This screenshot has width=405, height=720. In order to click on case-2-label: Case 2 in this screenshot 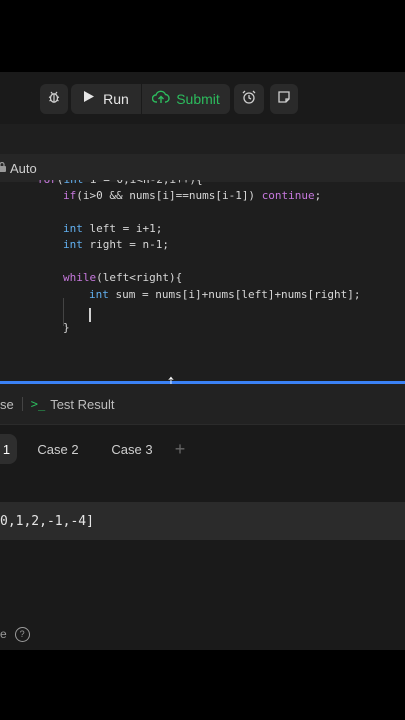, I will do `click(58, 449)`.